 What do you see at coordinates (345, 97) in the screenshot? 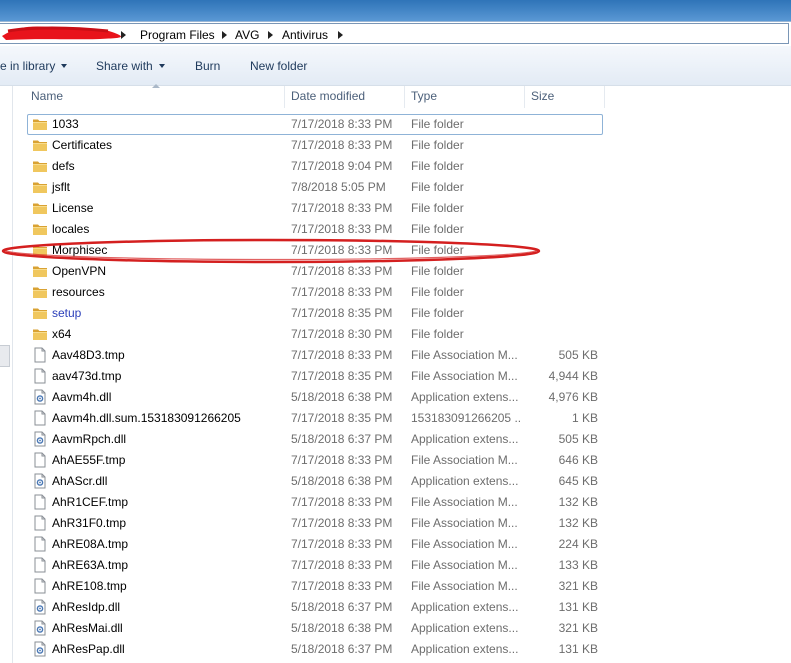
I see `column-header-date-modified: Date modified` at bounding box center [345, 97].